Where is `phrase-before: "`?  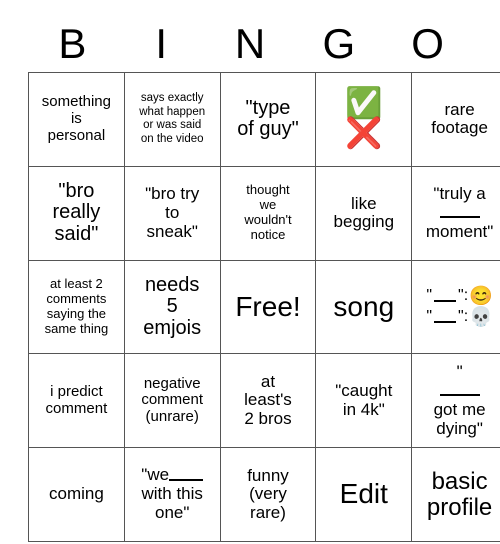
phrase-before: " is located at coordinates (459, 372).